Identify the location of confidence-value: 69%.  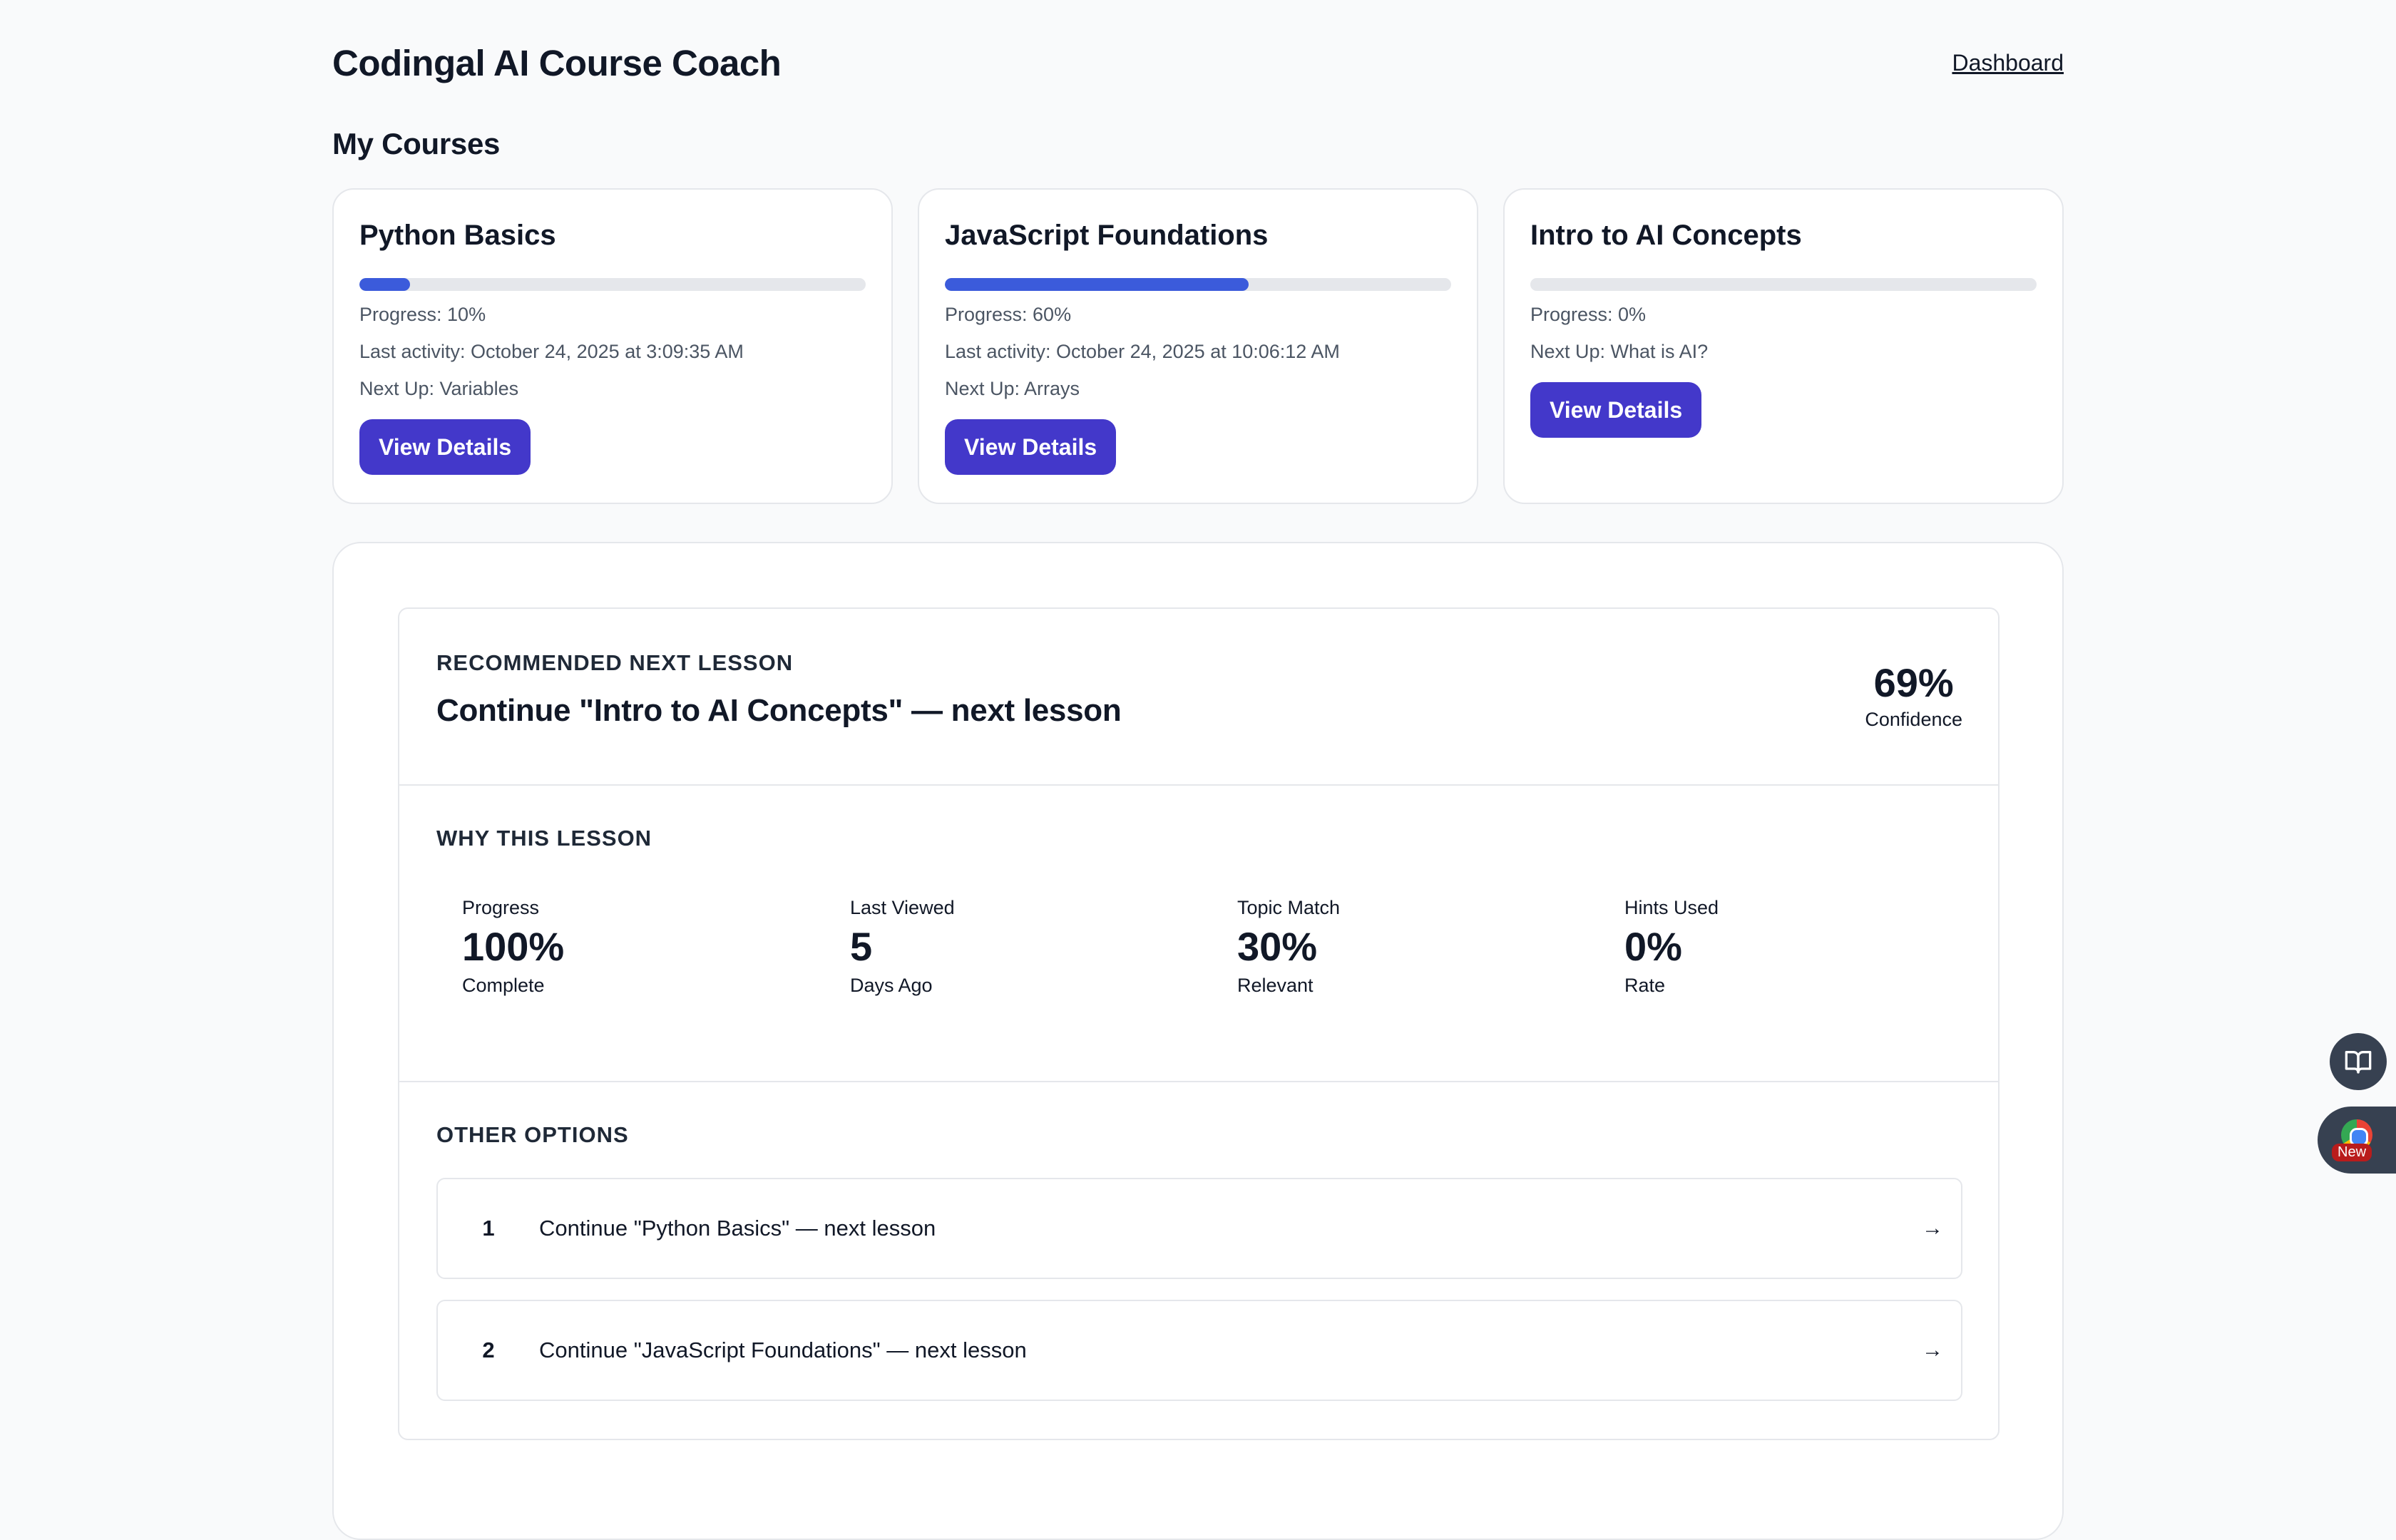
(1913, 682).